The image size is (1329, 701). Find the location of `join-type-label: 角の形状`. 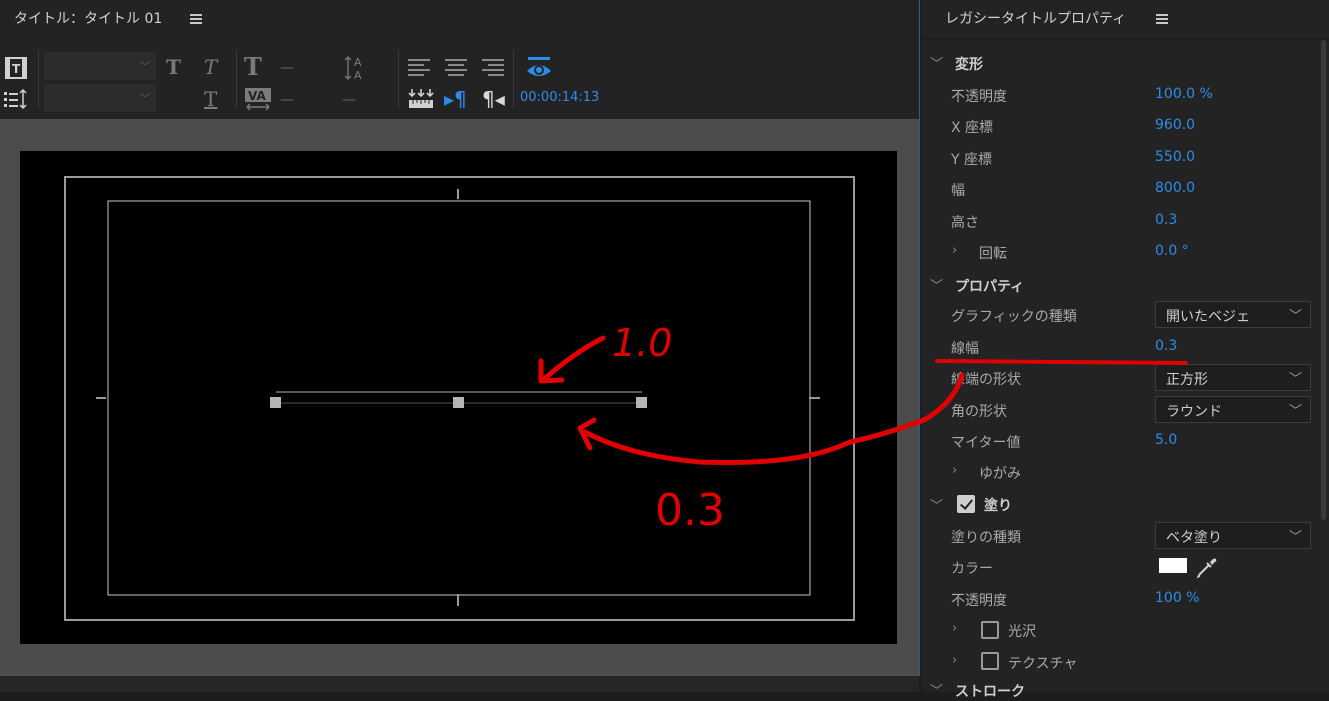

join-type-label: 角の形状 is located at coordinates (979, 412).